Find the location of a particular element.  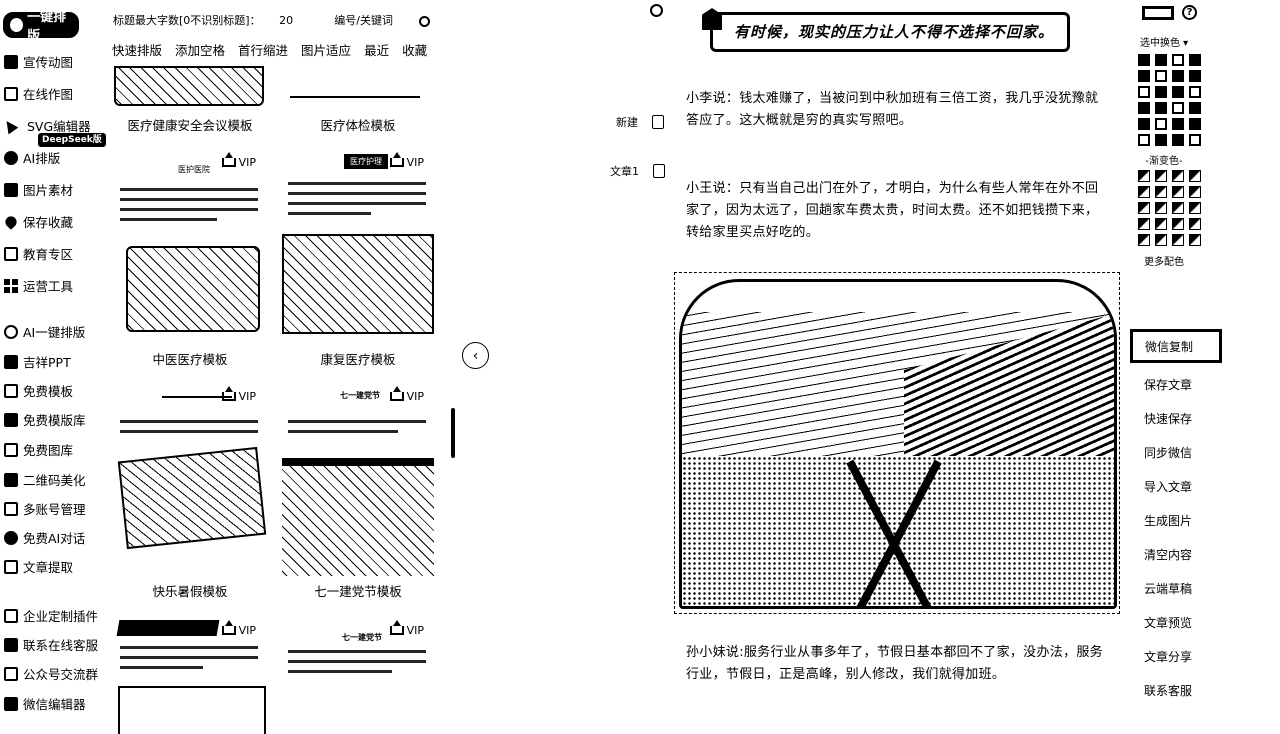

template-card: 七一建党节 VIP 七一建党节模板 is located at coordinates (358, 495).